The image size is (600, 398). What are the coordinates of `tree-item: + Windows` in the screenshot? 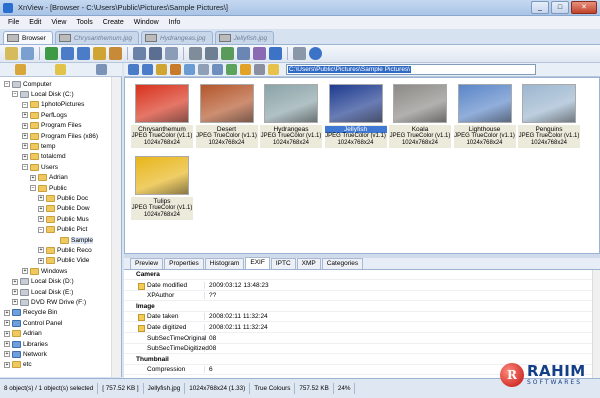 It's located at (44, 271).